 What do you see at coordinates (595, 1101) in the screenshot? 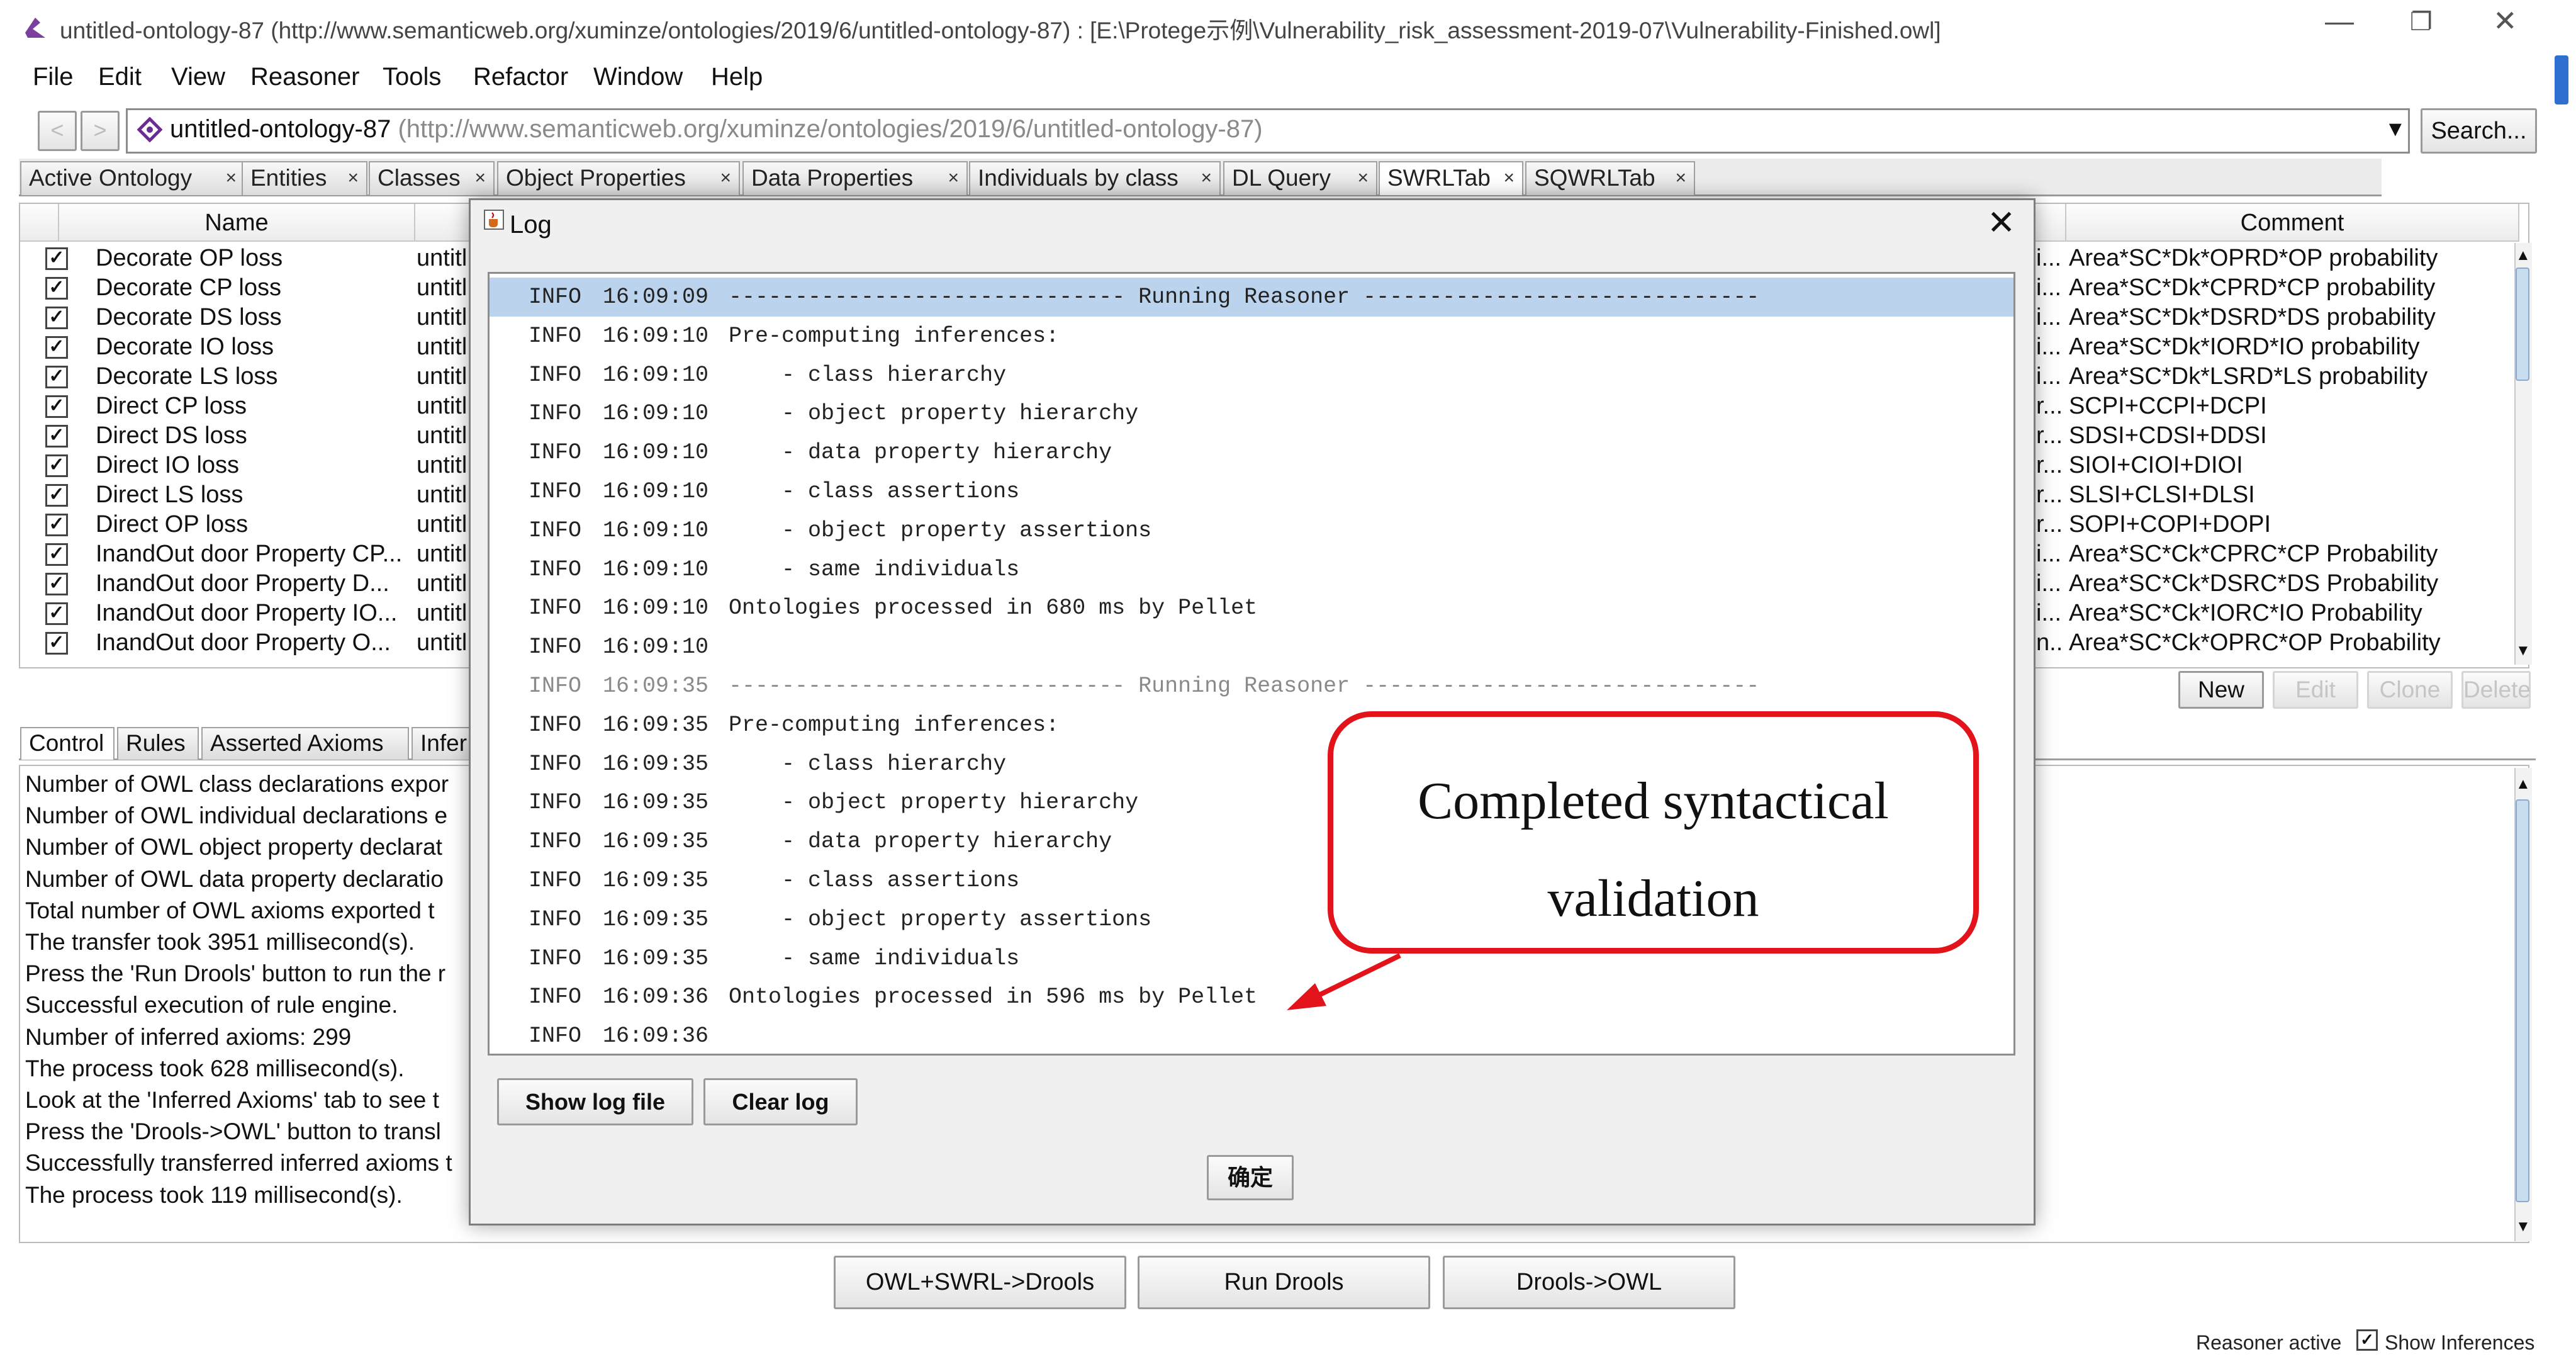
I see `show-log-file-button: Show log file` at bounding box center [595, 1101].